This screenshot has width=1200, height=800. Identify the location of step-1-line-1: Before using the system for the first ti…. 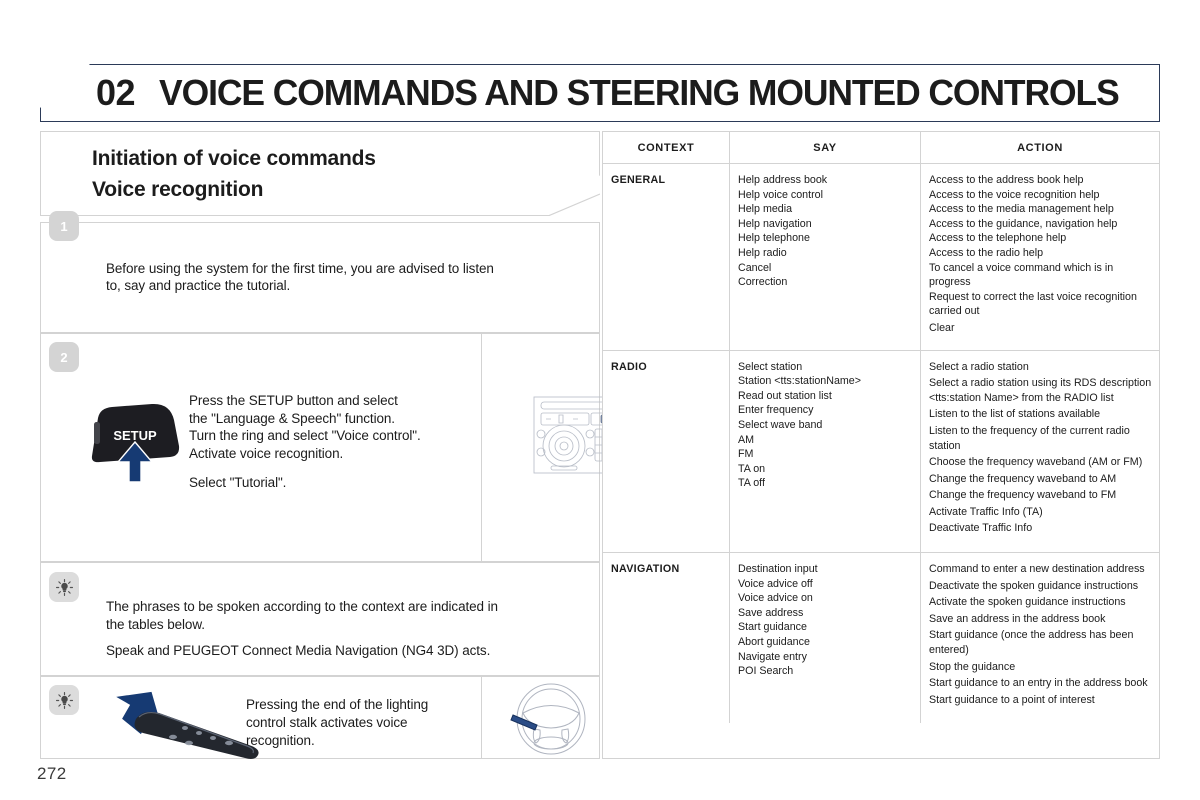
(300, 268).